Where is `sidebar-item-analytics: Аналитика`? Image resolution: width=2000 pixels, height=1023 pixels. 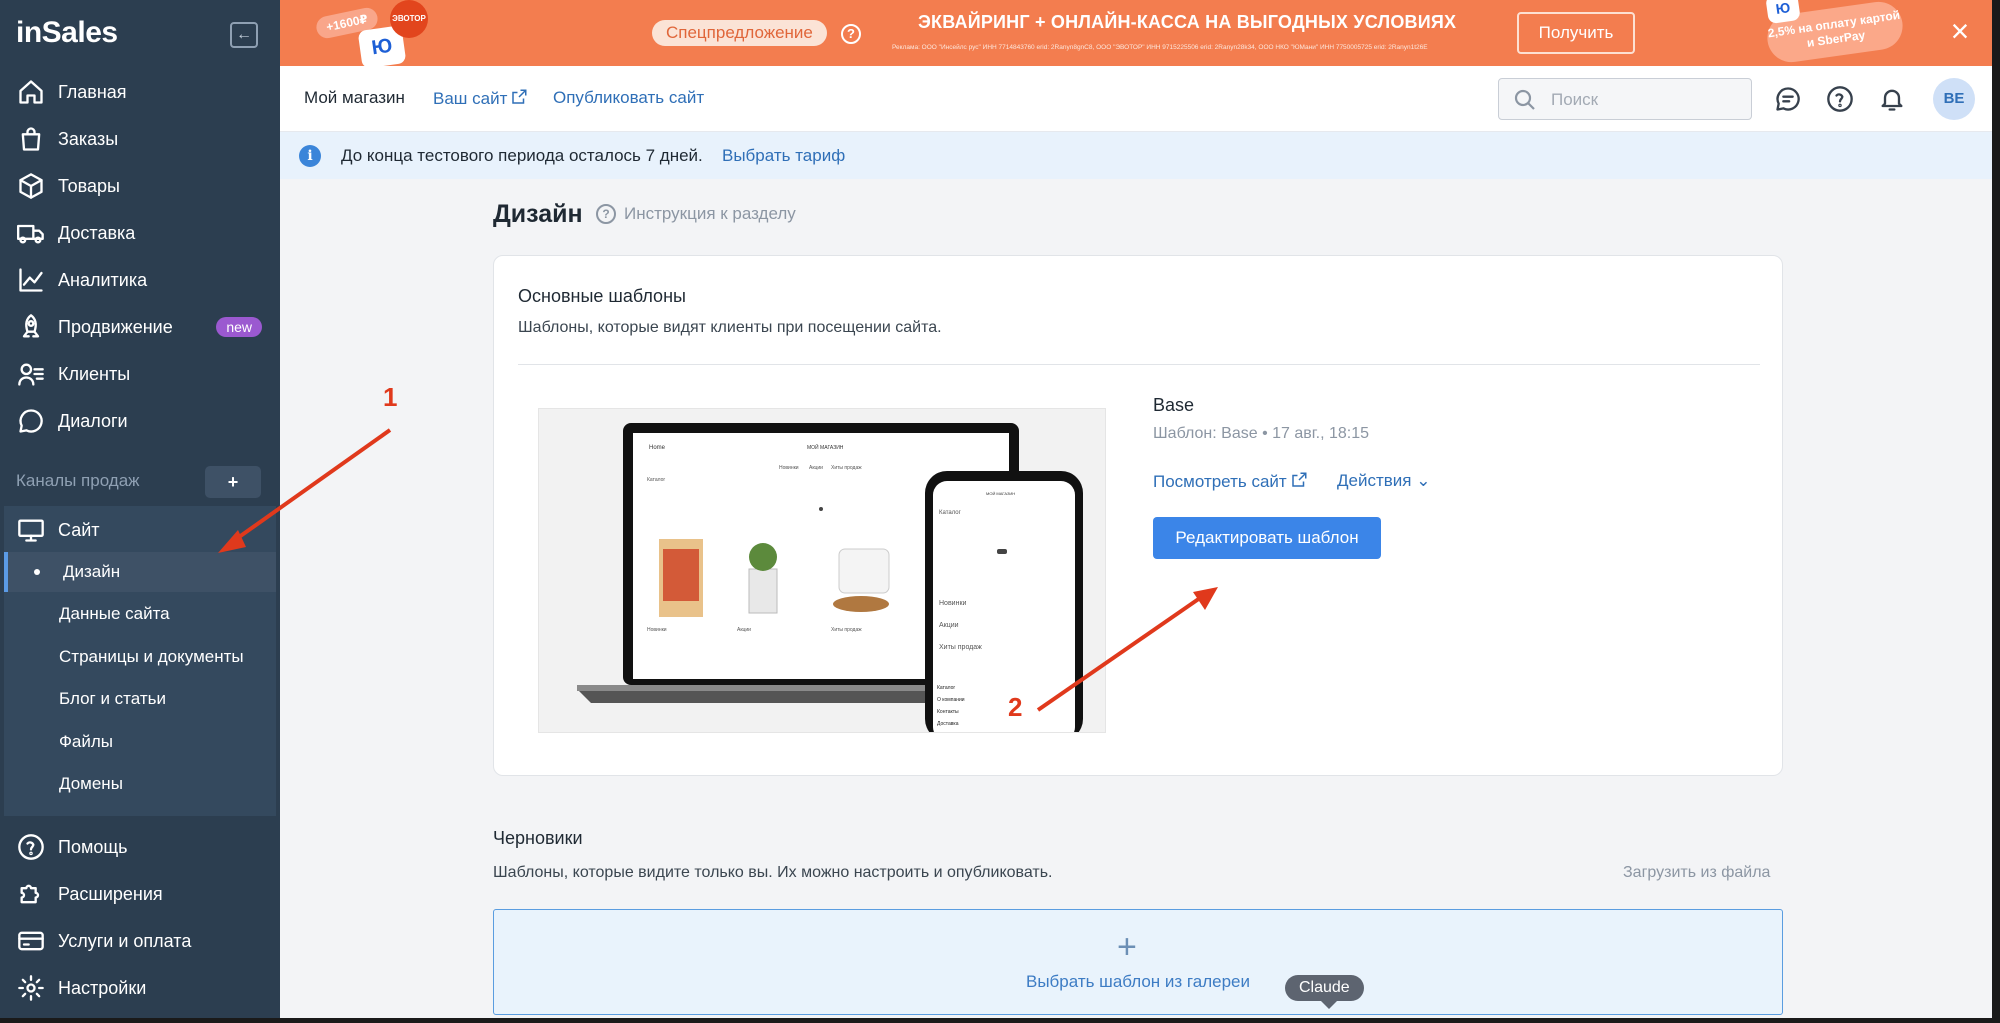 sidebar-item-analytics: Аналитика is located at coordinates (140, 280).